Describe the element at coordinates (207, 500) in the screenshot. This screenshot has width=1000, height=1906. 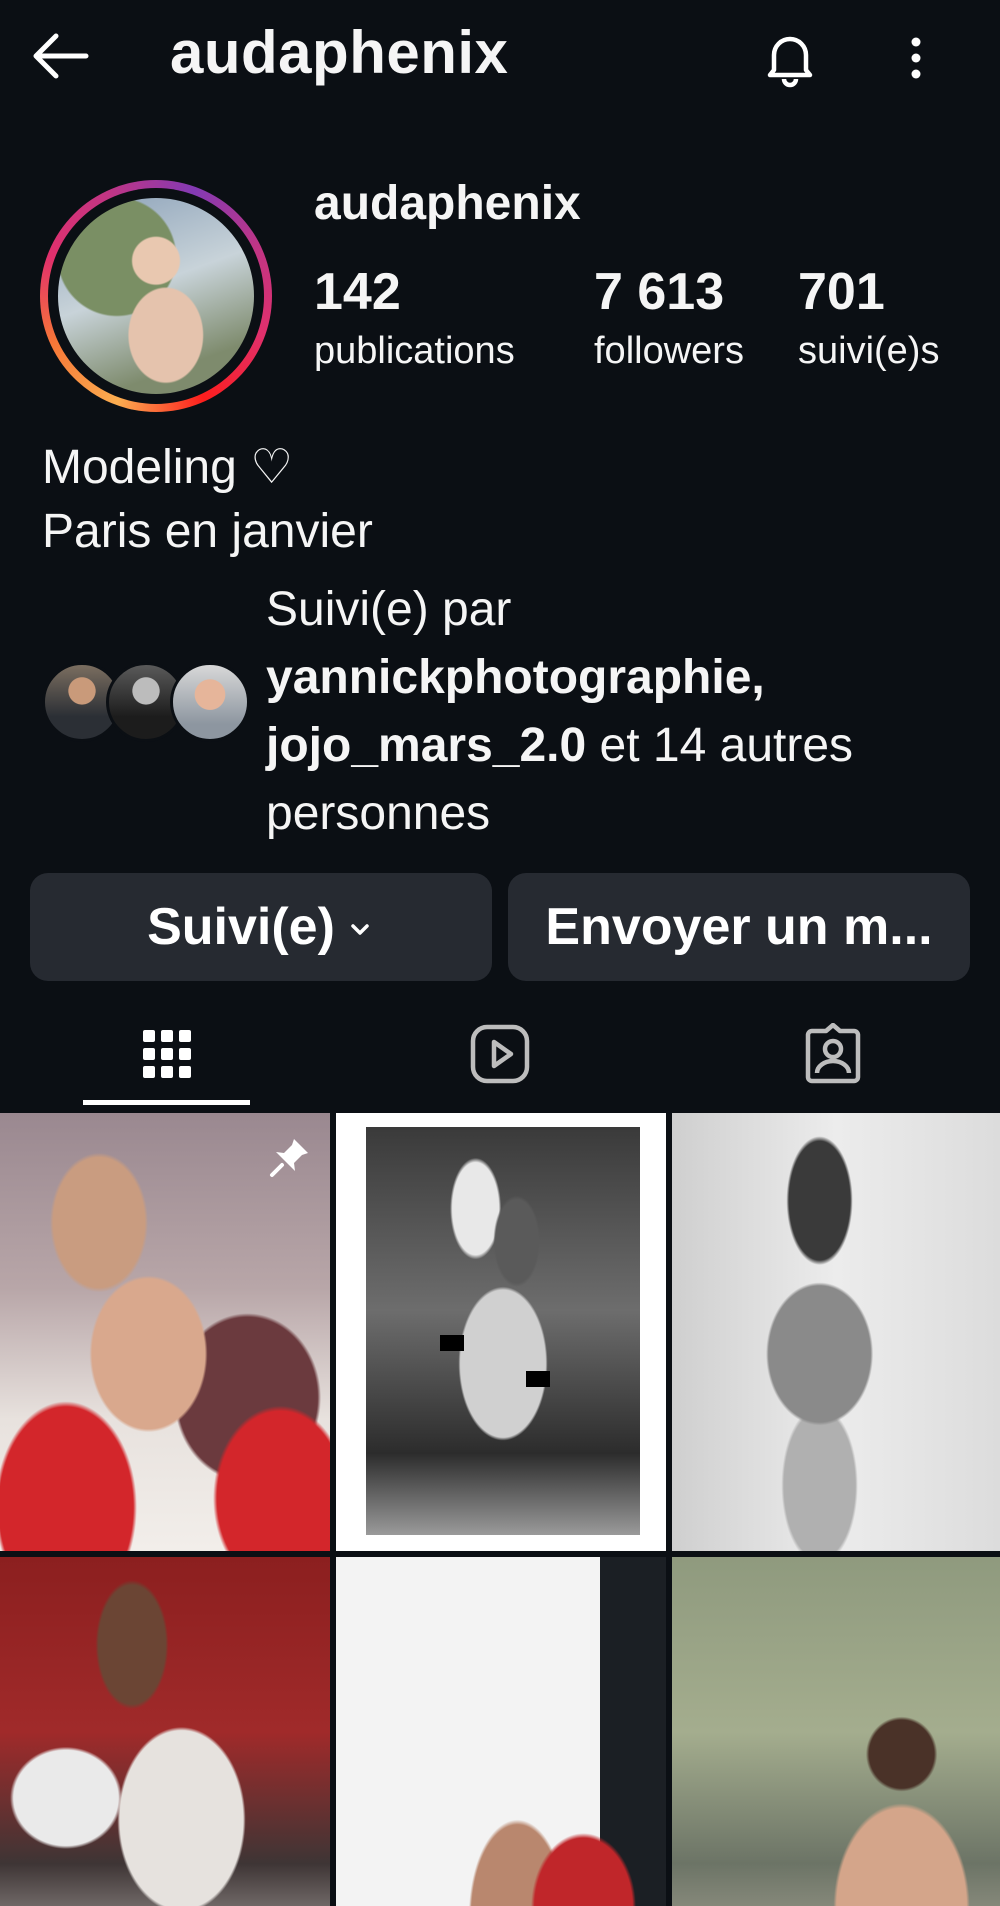
I see `profile-bio: Modeling ♡ Paris en janvier` at that location.